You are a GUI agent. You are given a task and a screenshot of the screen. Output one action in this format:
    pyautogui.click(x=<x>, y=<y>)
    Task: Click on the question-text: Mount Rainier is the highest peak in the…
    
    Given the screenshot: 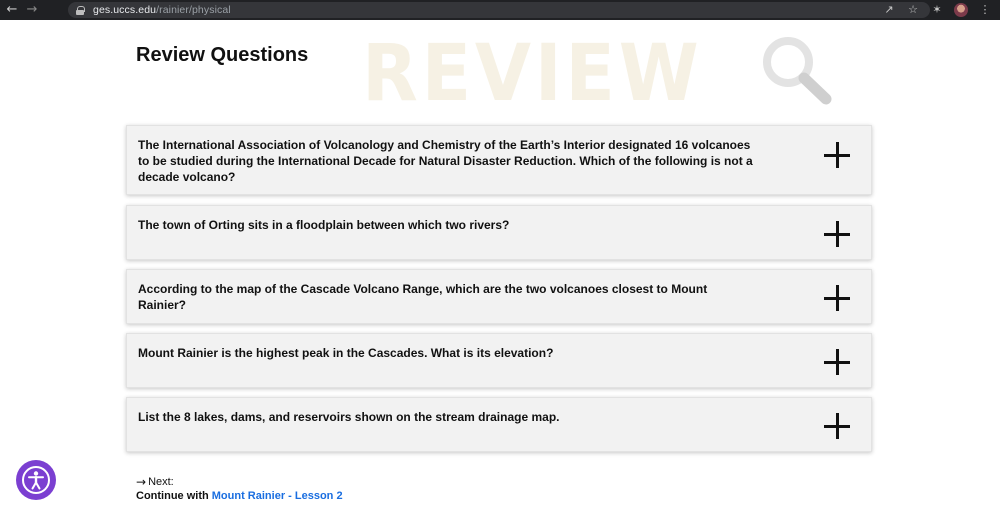 What is the action you would take?
    pyautogui.click(x=346, y=353)
    